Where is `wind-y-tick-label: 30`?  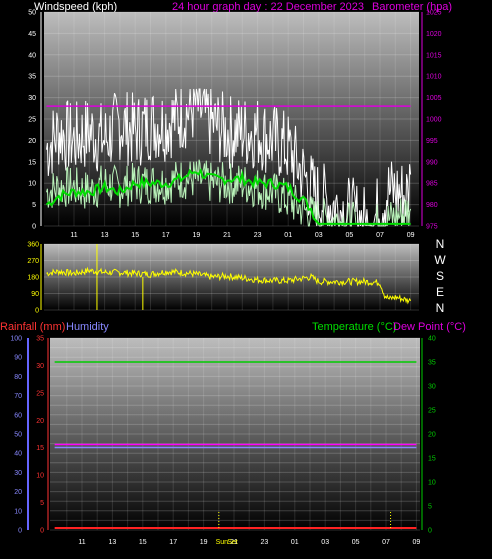
wind-y-tick-label: 30 is located at coordinates (32, 98).